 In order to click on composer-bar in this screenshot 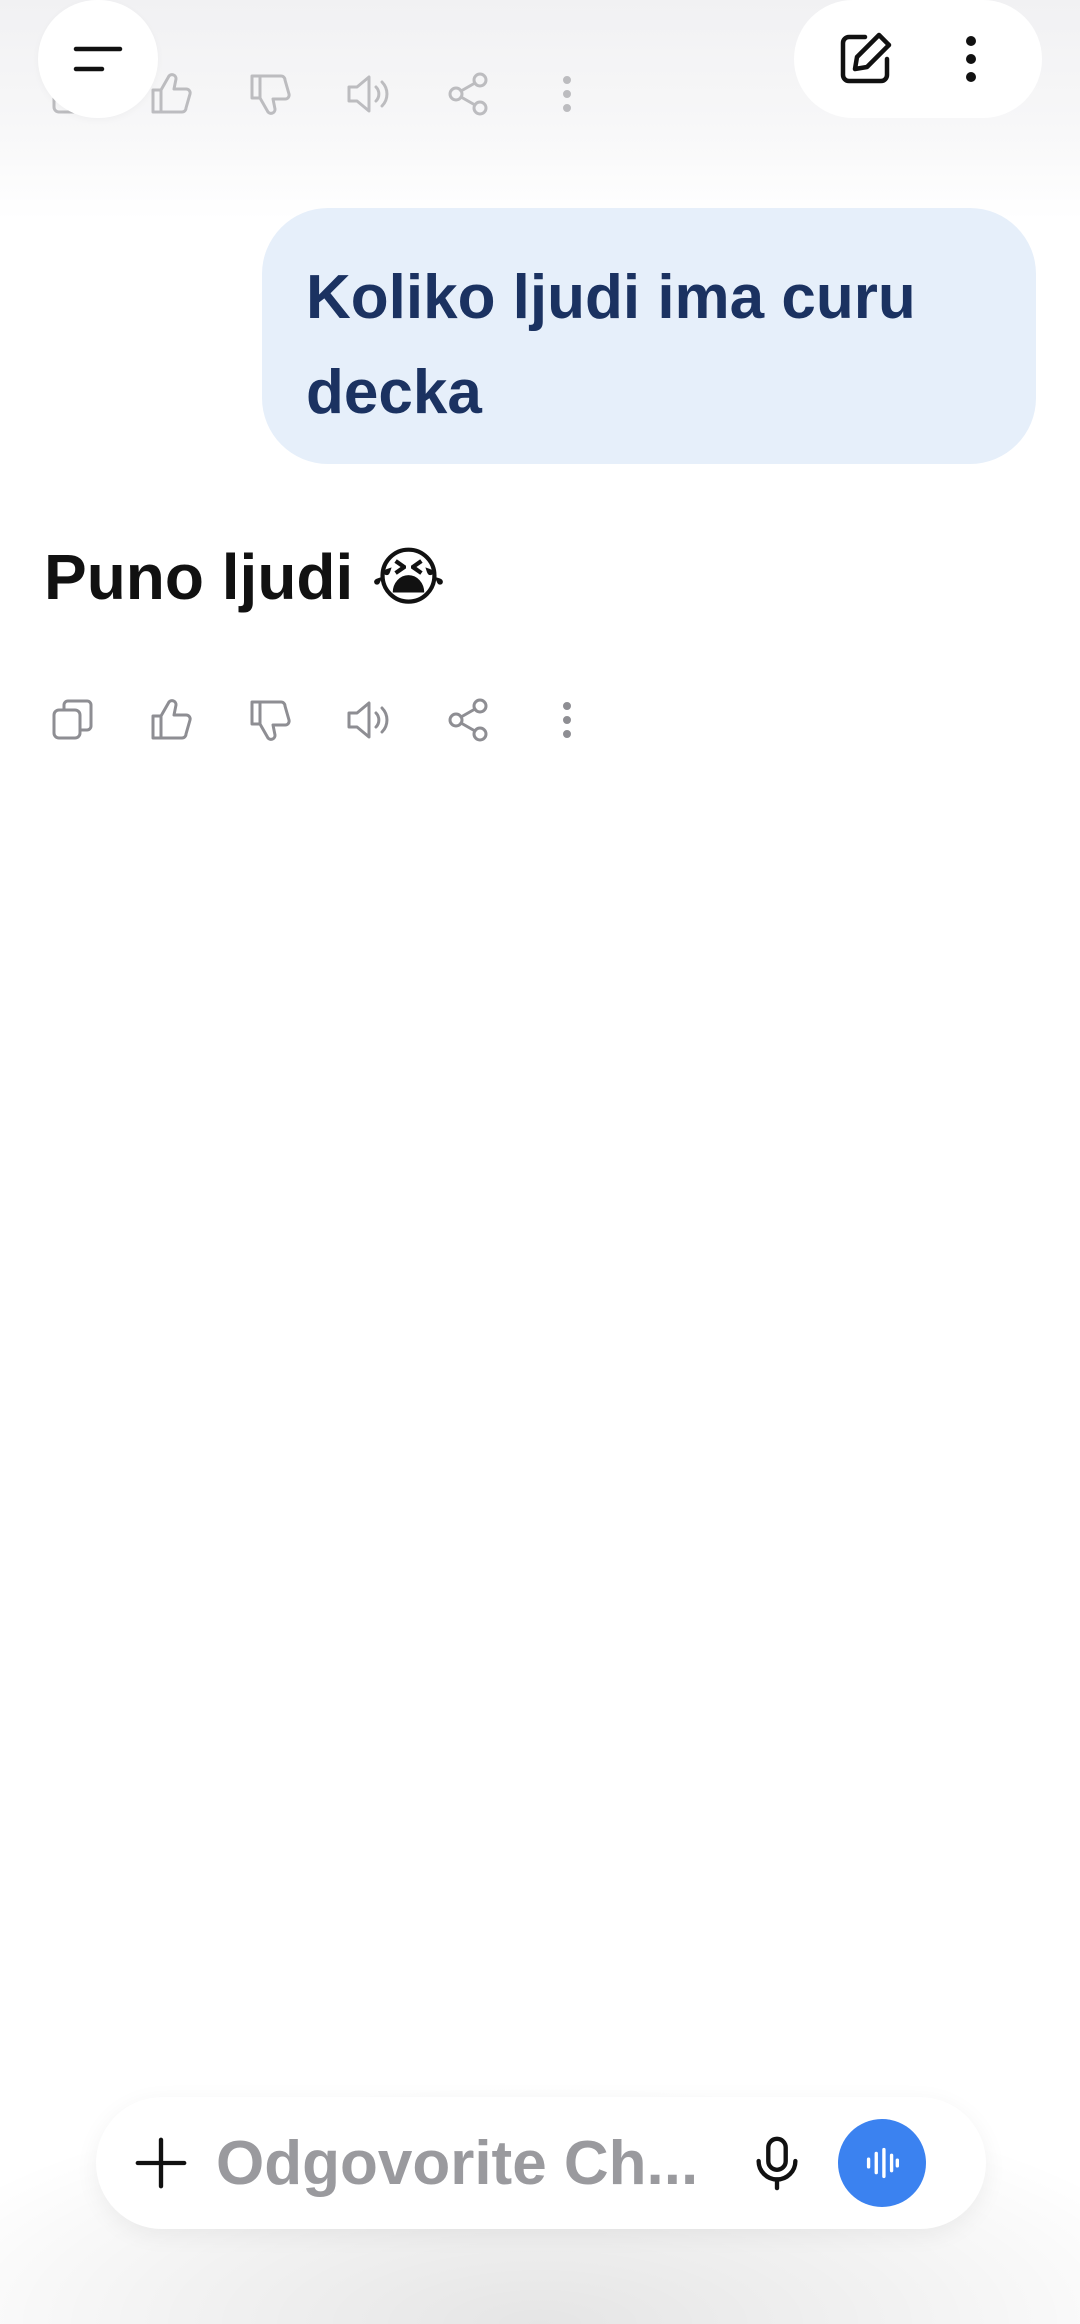, I will do `click(541, 2163)`.